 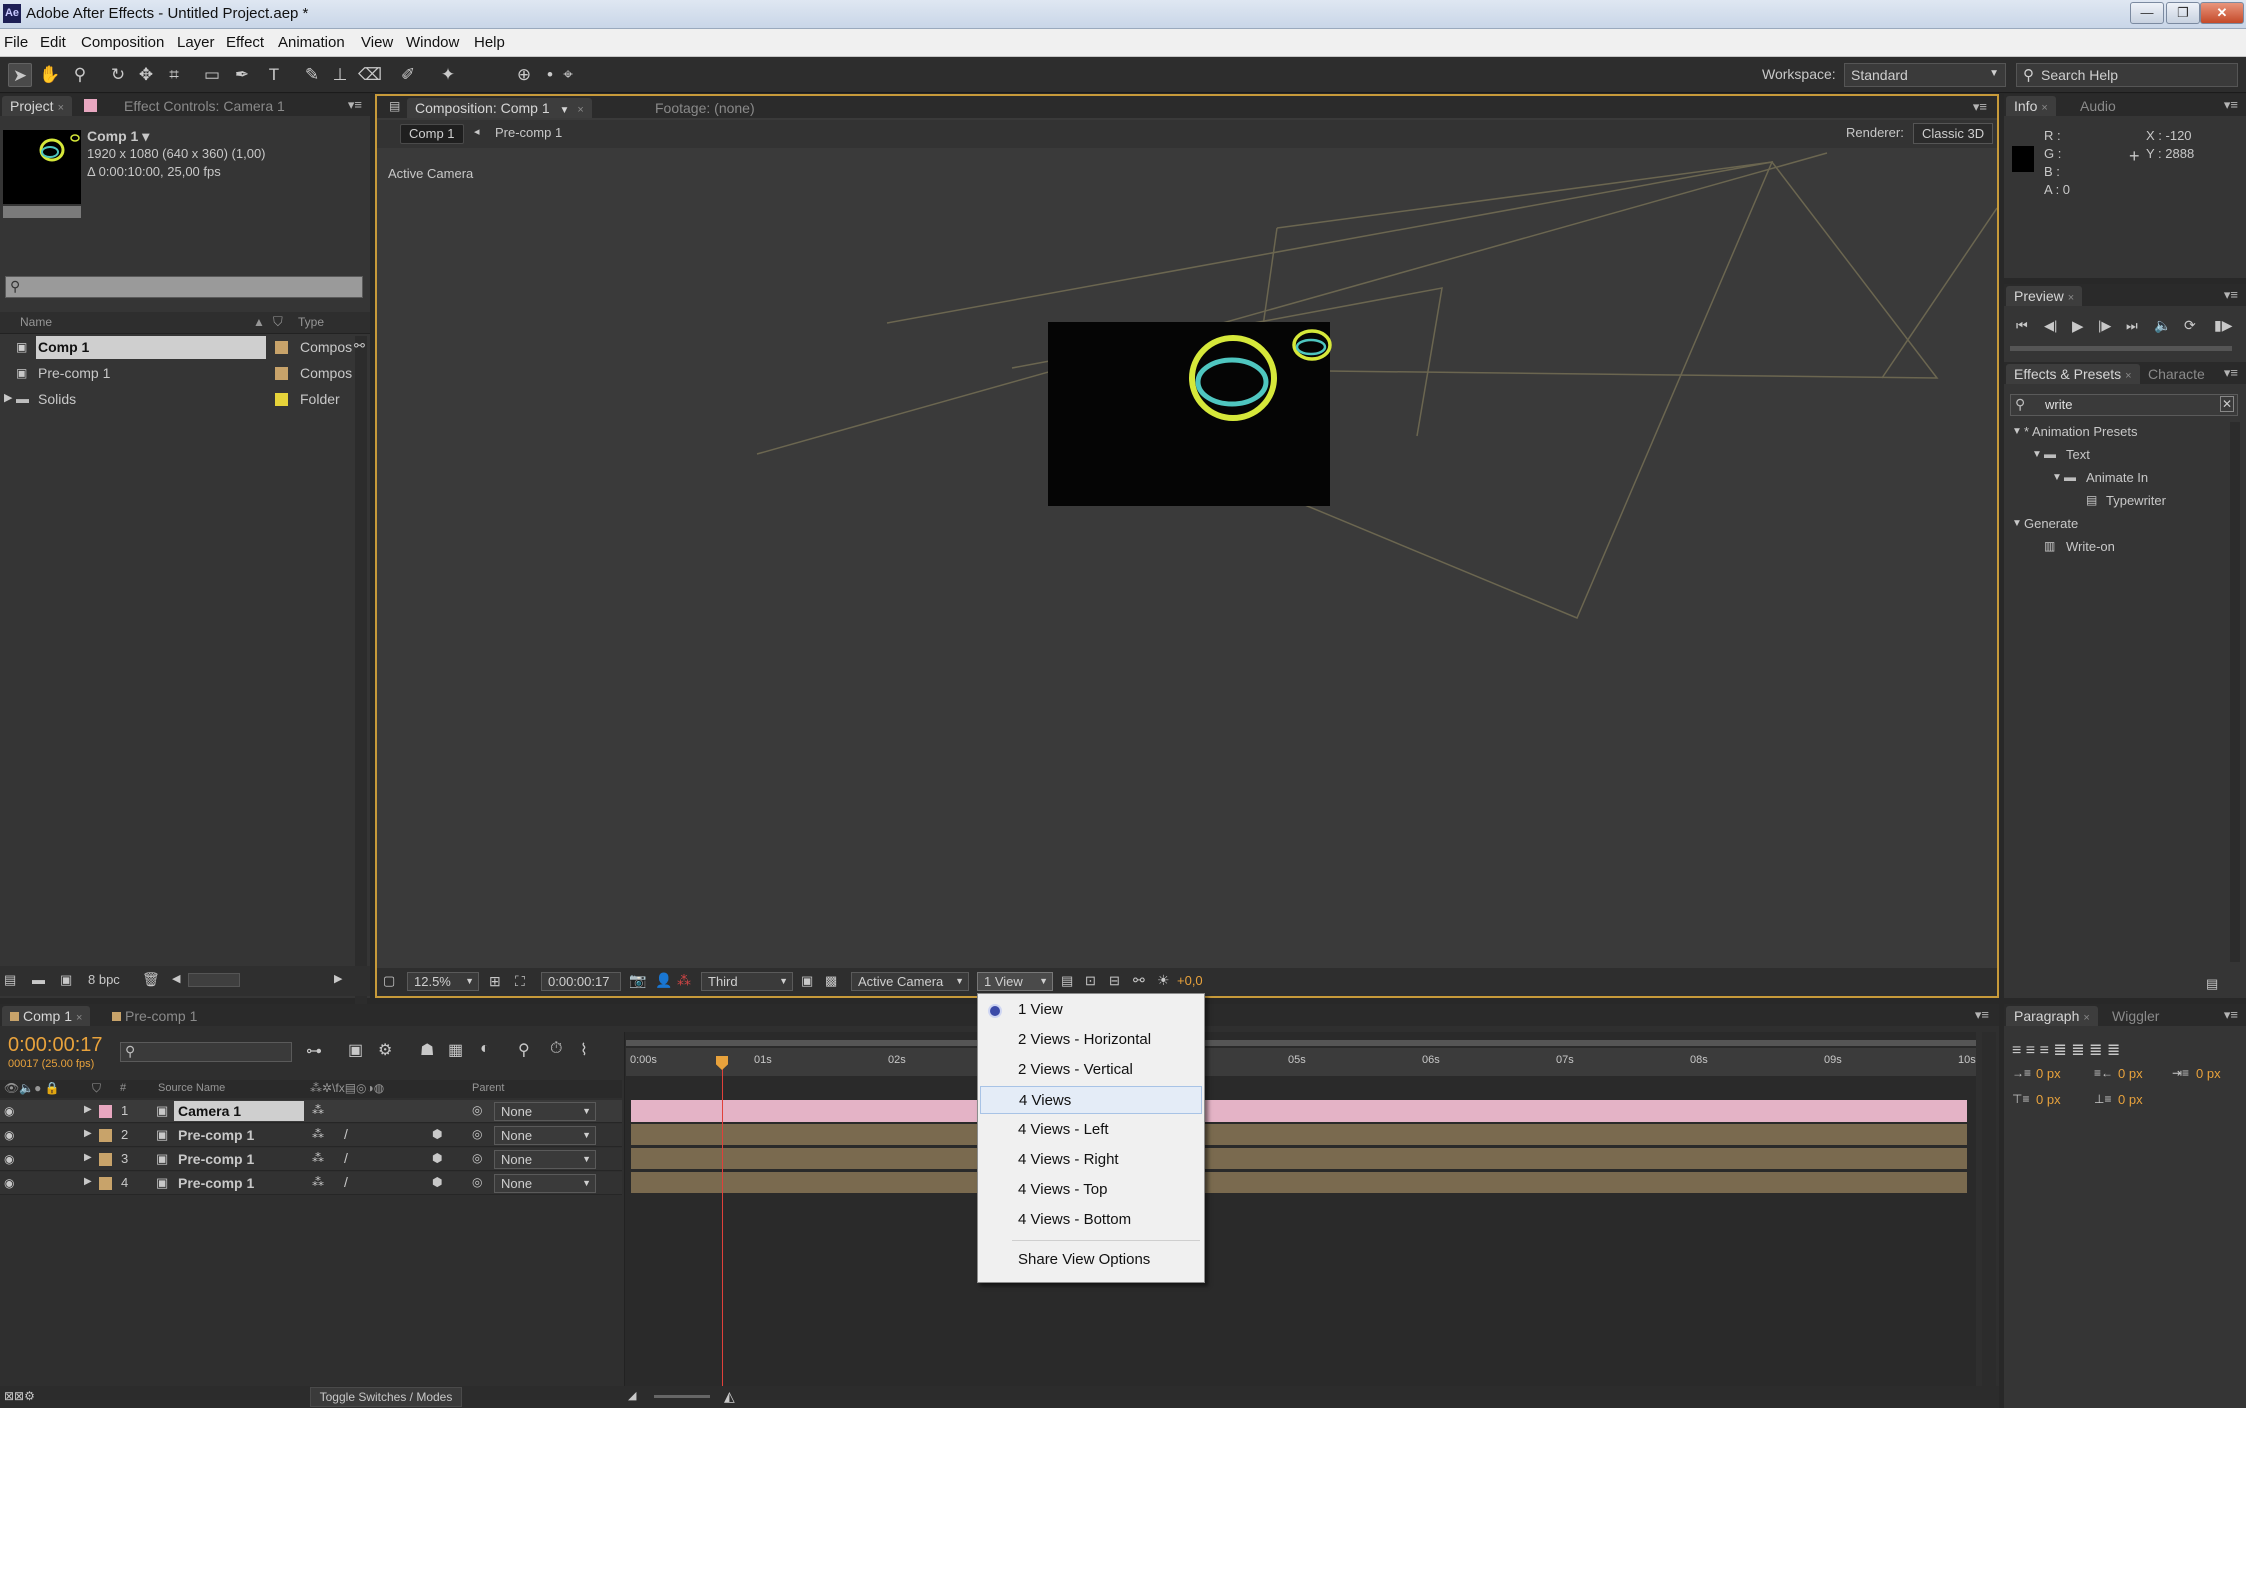 I want to click on effects-tree-item: Generate, so click(x=2051, y=523).